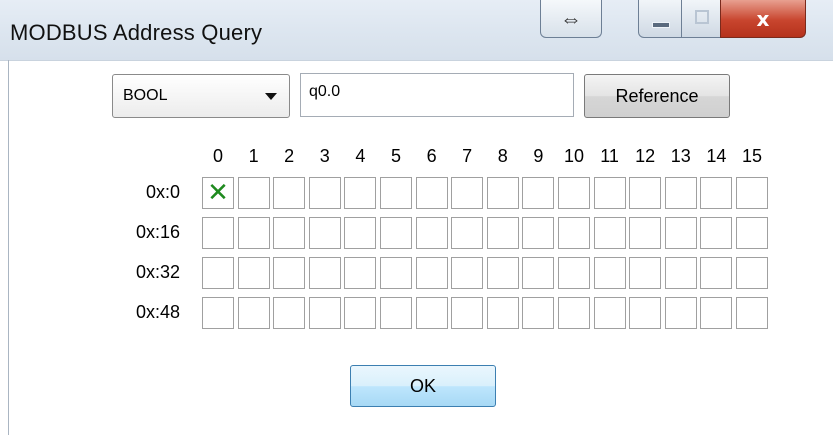 The width and height of the screenshot is (833, 436). What do you see at coordinates (660, 19) in the screenshot?
I see `minimize-button` at bounding box center [660, 19].